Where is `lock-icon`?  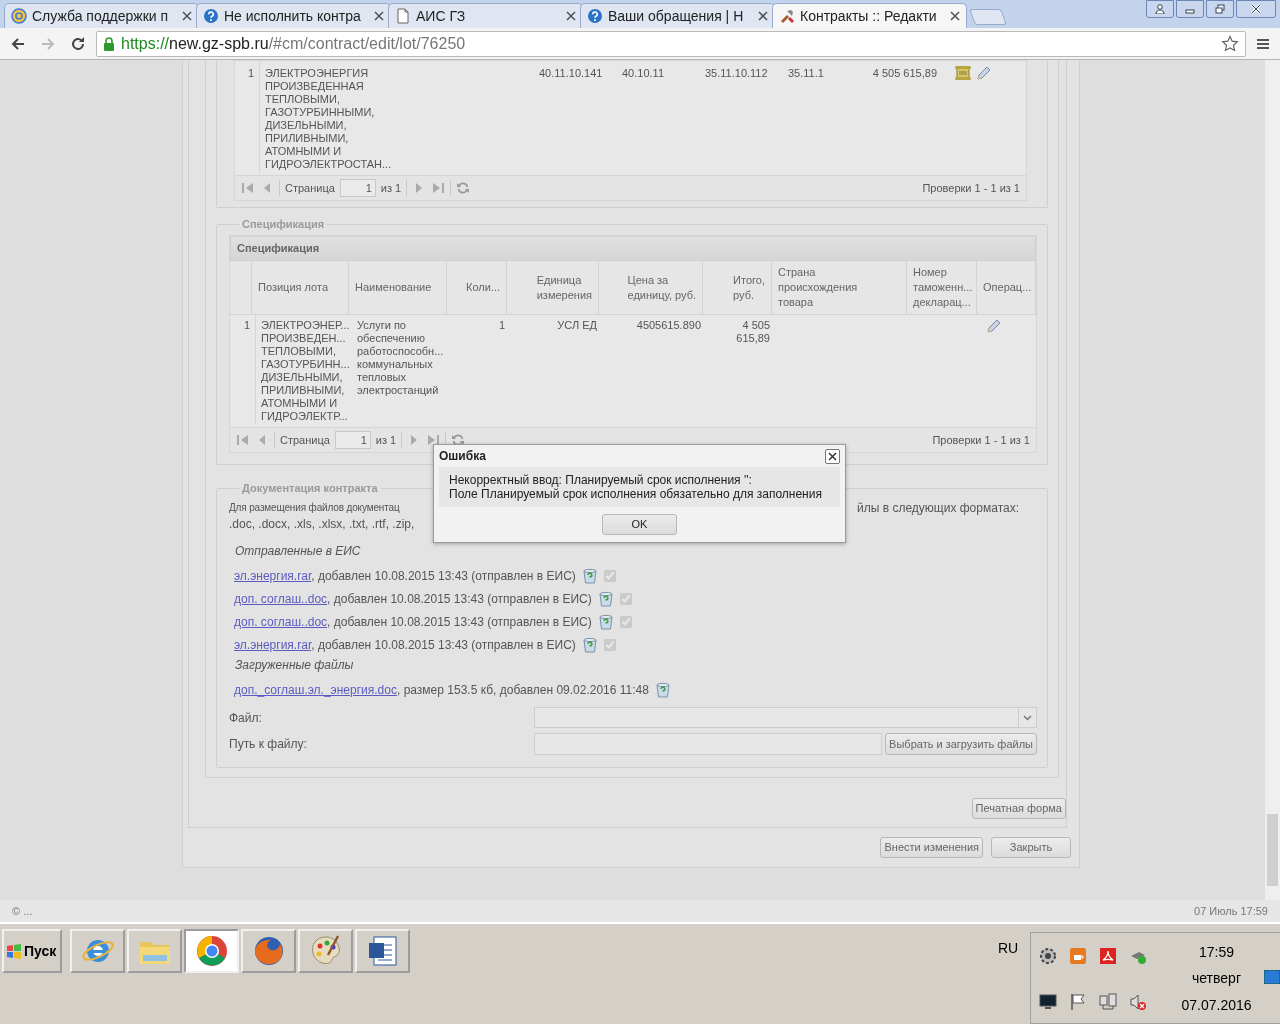 lock-icon is located at coordinates (109, 43).